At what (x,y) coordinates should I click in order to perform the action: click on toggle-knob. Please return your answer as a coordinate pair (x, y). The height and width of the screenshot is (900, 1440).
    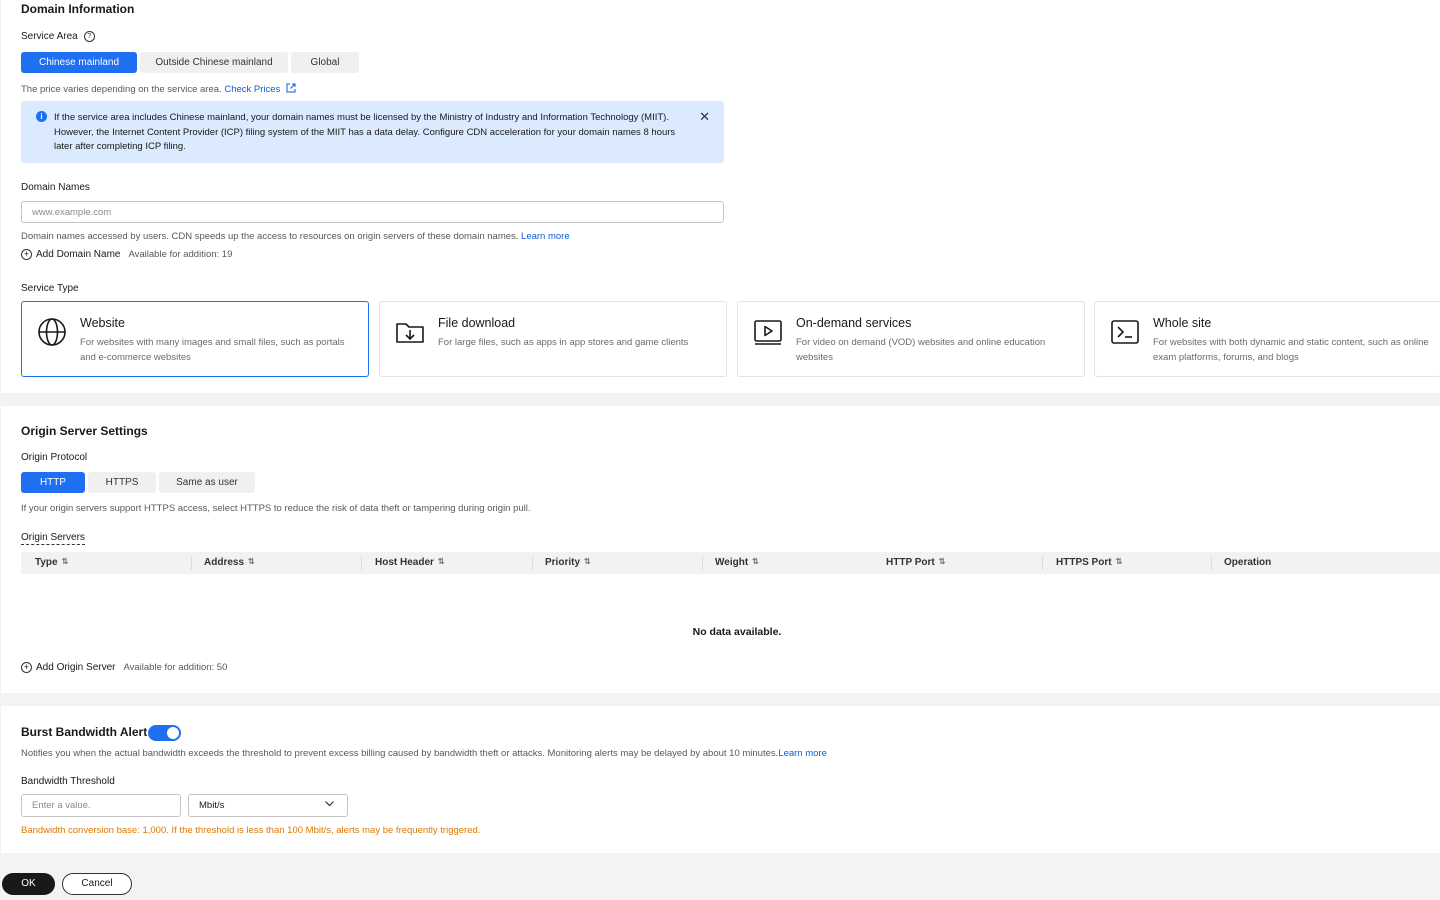
    Looking at the image, I should click on (173, 733).